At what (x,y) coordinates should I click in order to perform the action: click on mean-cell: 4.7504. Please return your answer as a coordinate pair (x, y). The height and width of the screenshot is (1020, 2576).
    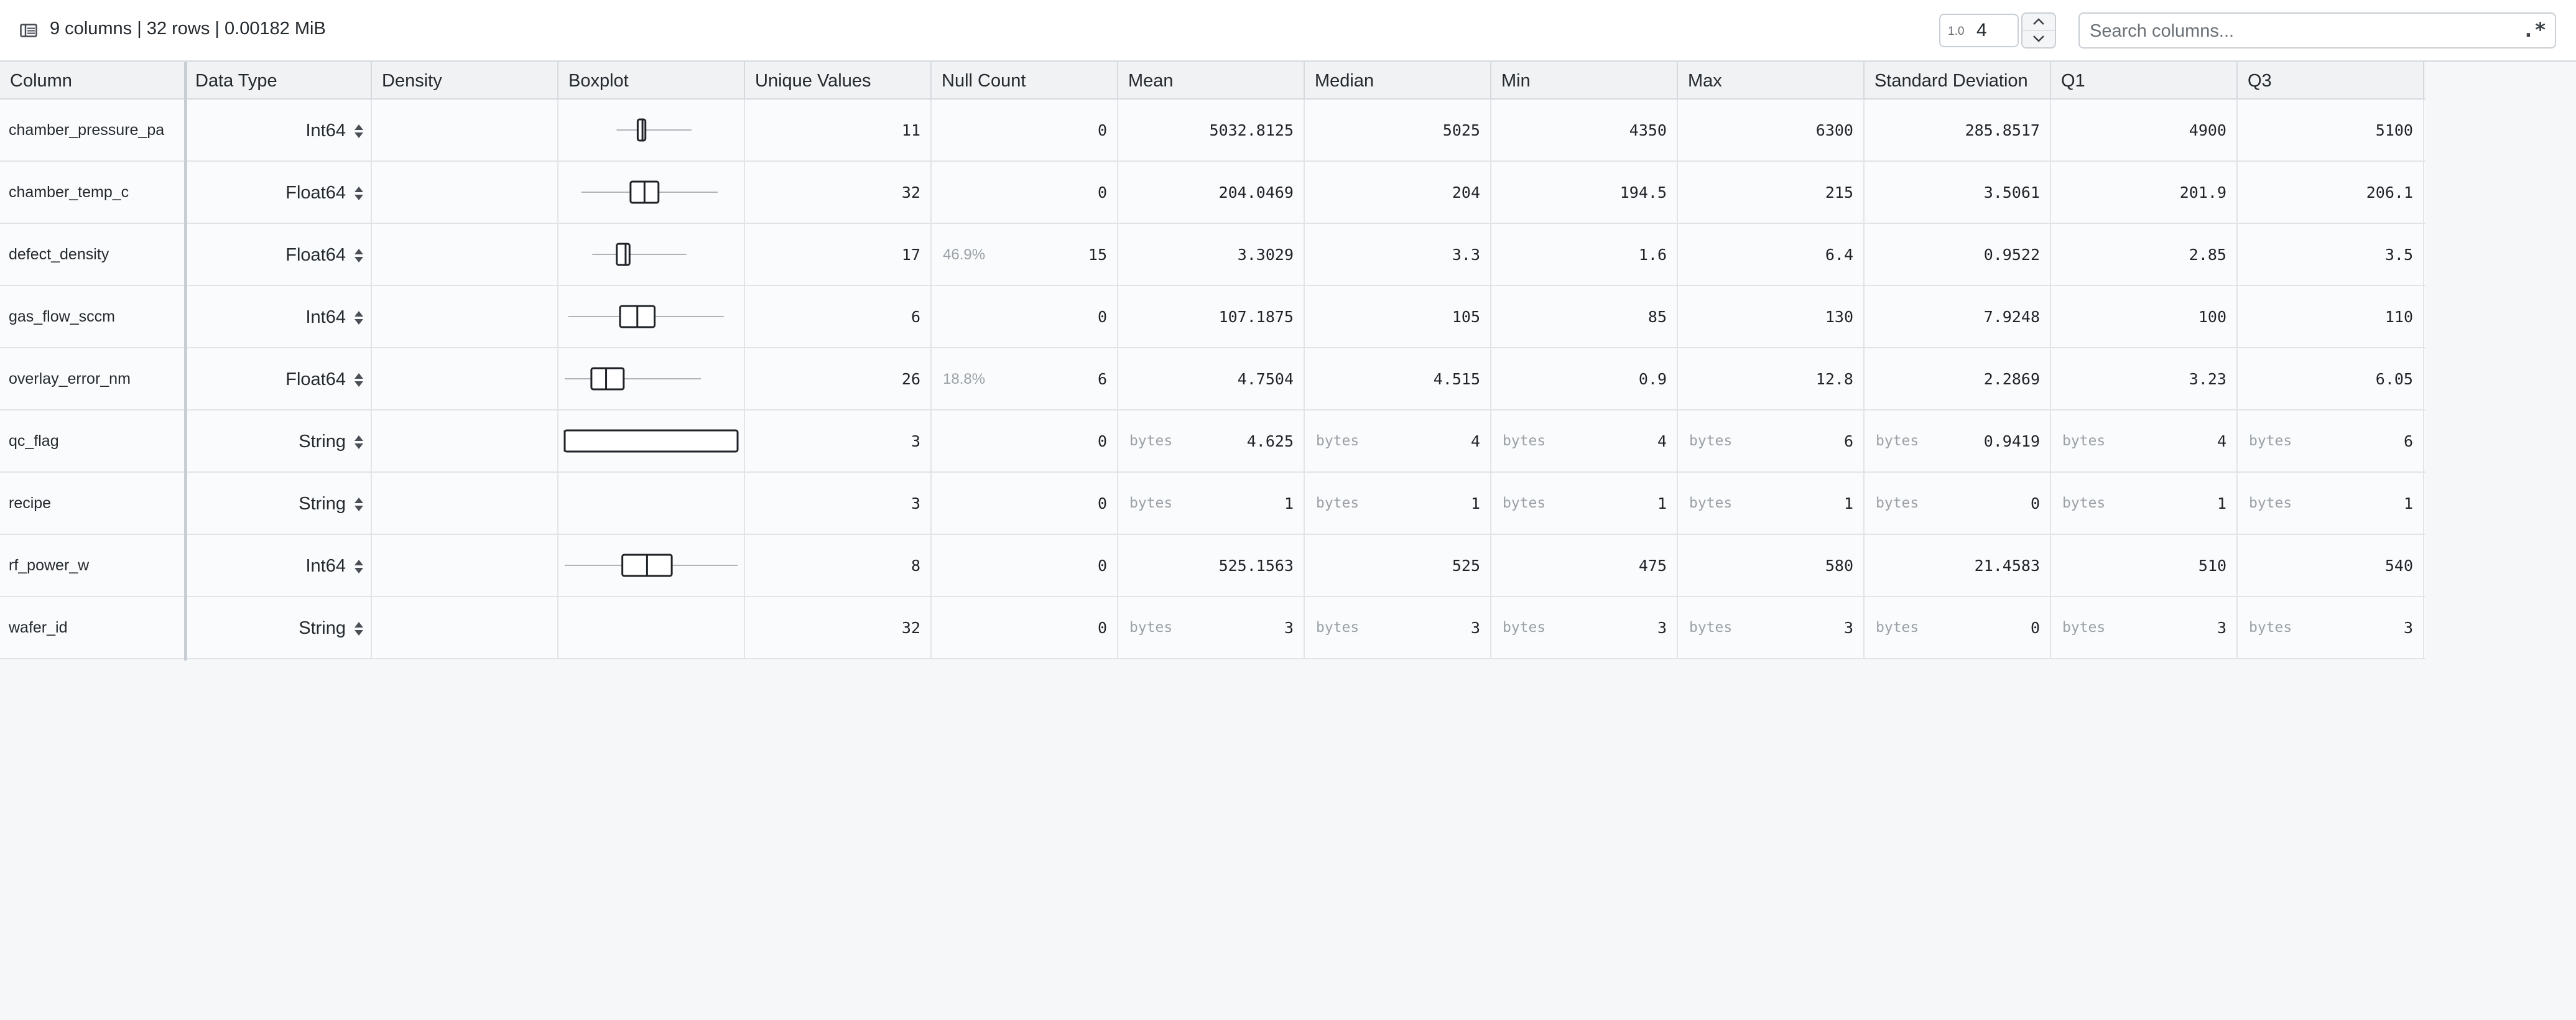
    Looking at the image, I should click on (1211, 379).